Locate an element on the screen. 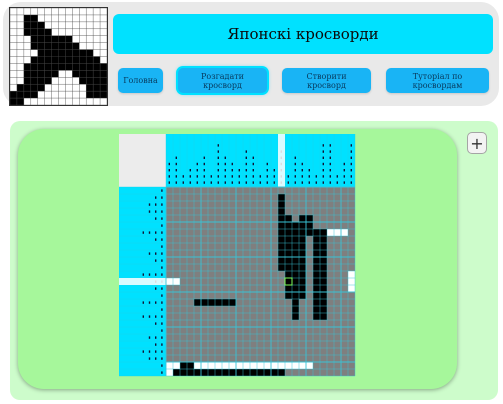 The height and width of the screenshot is (404, 503). nav-create-button: Створити кросворд is located at coordinates (326, 80).